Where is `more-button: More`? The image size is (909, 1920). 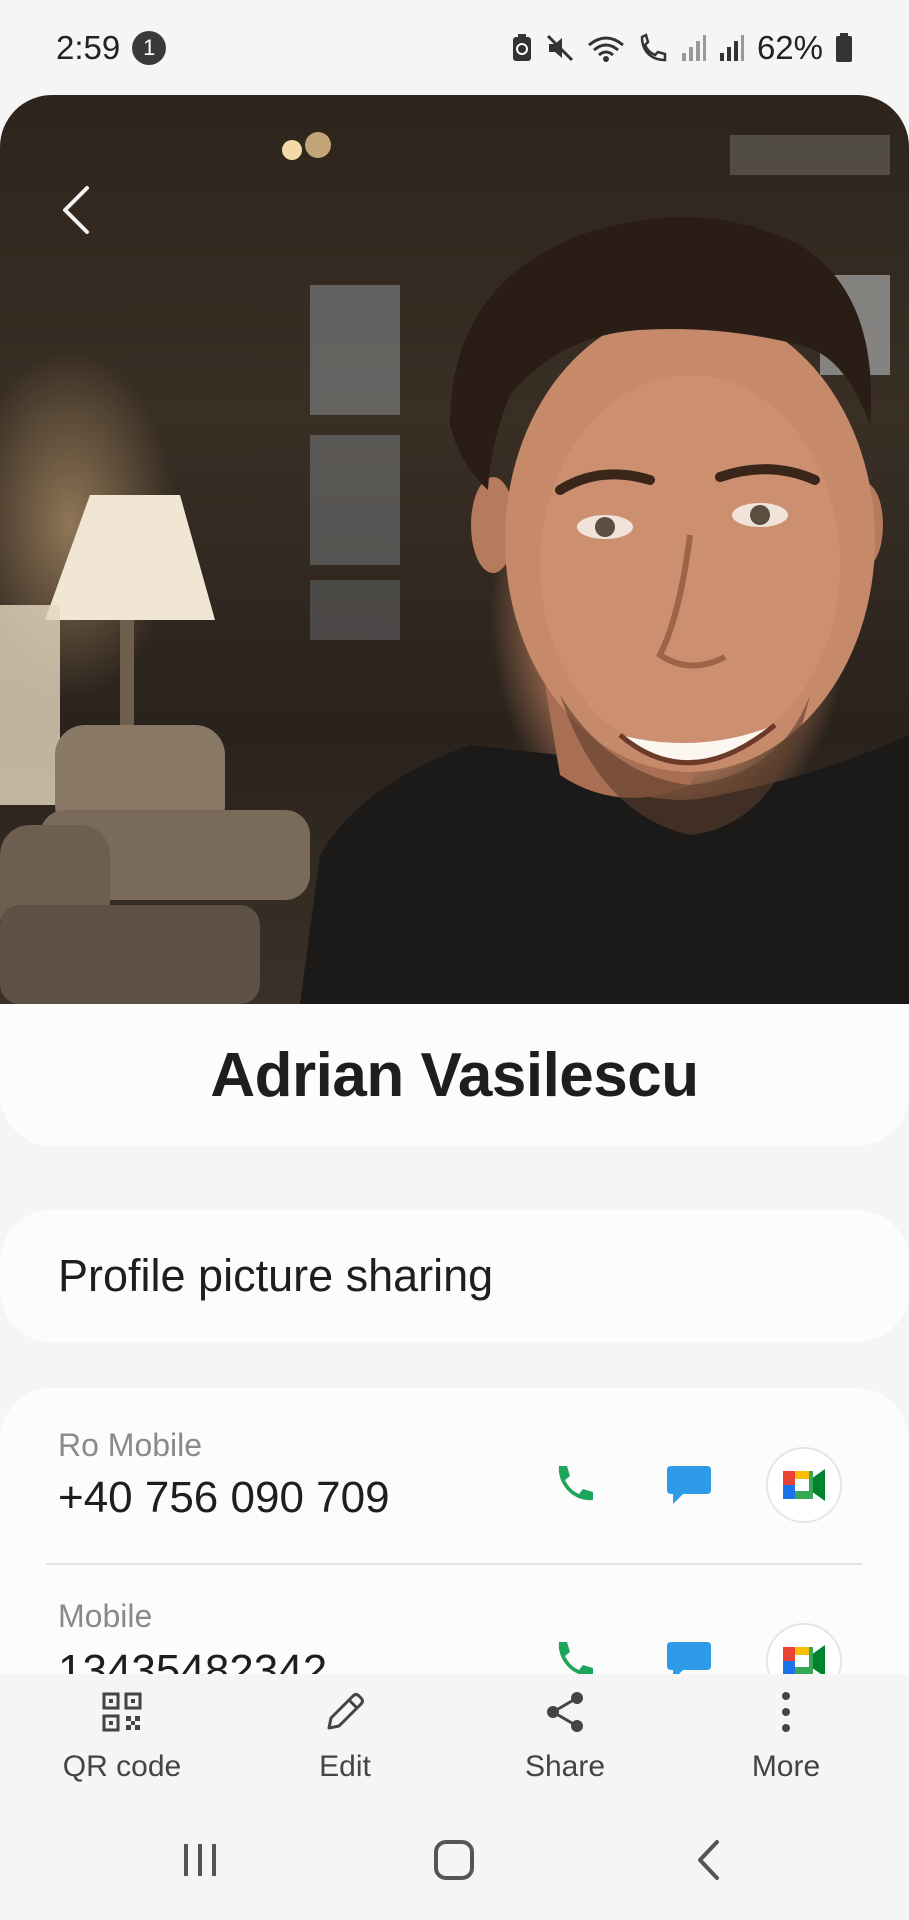
more-button: More is located at coordinates (786, 1732).